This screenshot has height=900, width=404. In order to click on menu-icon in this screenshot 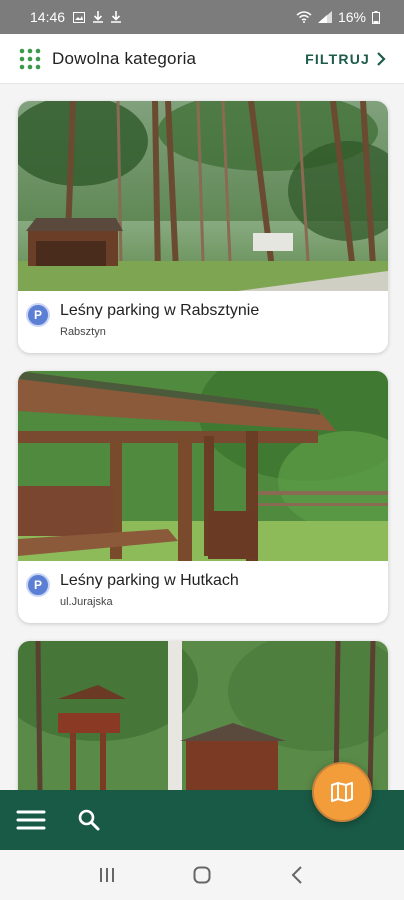, I will do `click(31, 820)`.